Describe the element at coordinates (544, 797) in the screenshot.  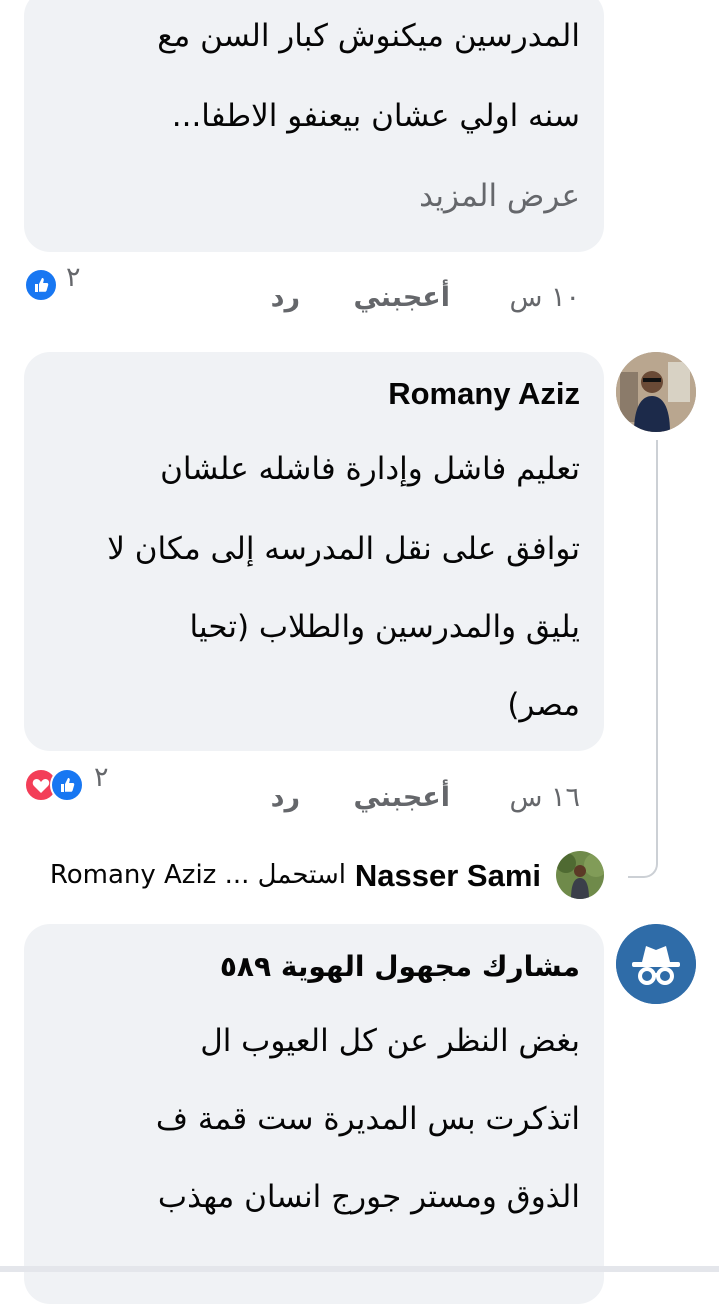
I see `comment-time: ١٦ س` at that location.